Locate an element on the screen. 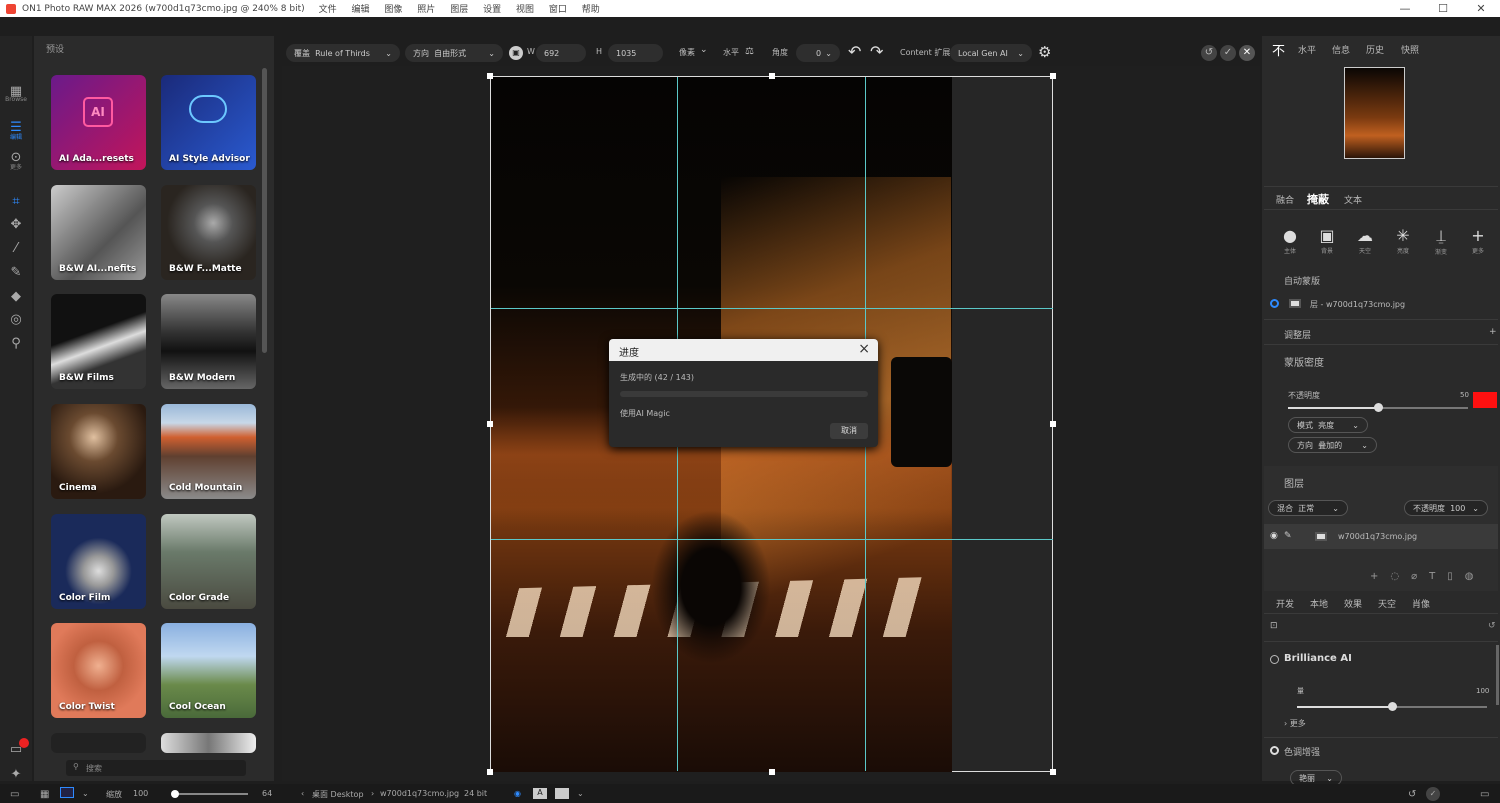  cancel-button: 取消 is located at coordinates (849, 431).